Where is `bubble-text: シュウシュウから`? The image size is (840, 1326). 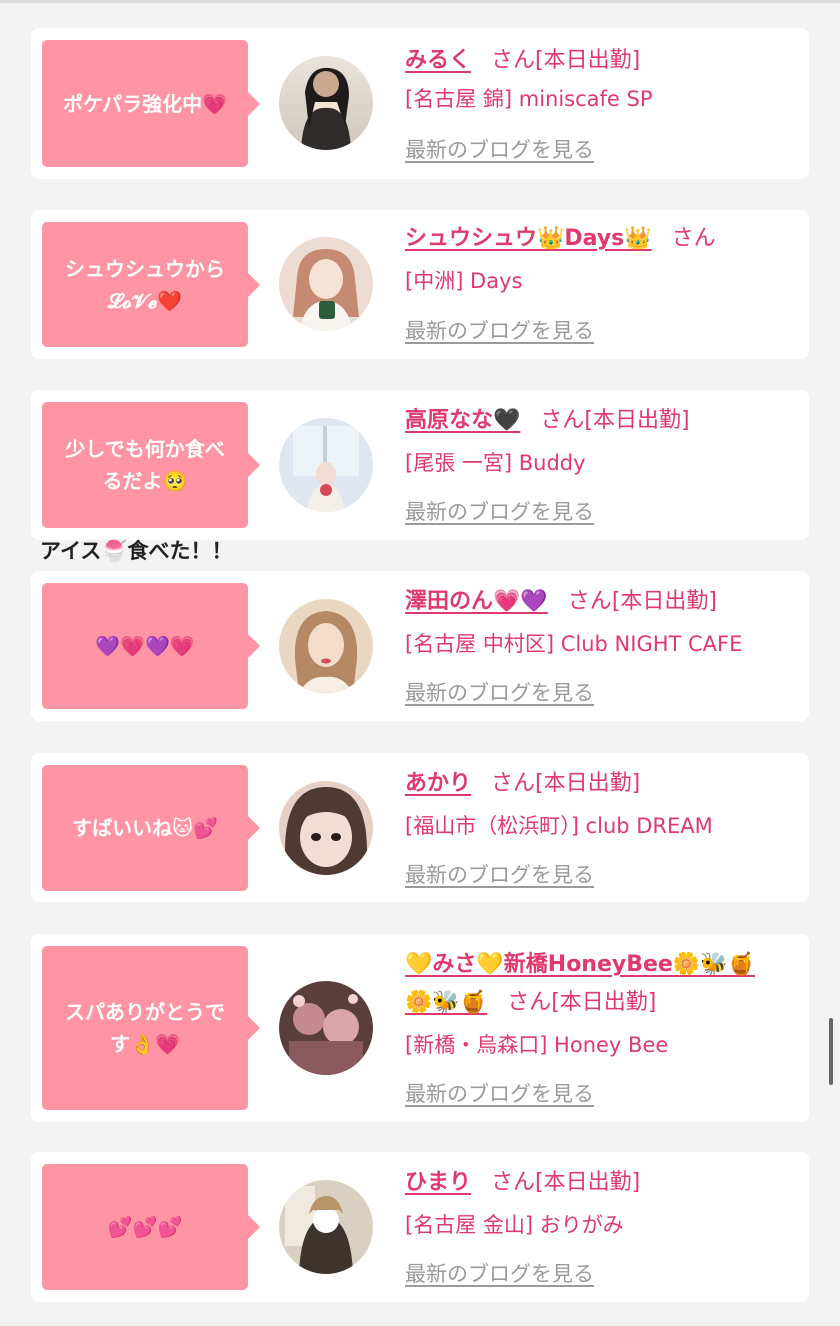
bubble-text: シュウシュウから is located at coordinates (145, 268).